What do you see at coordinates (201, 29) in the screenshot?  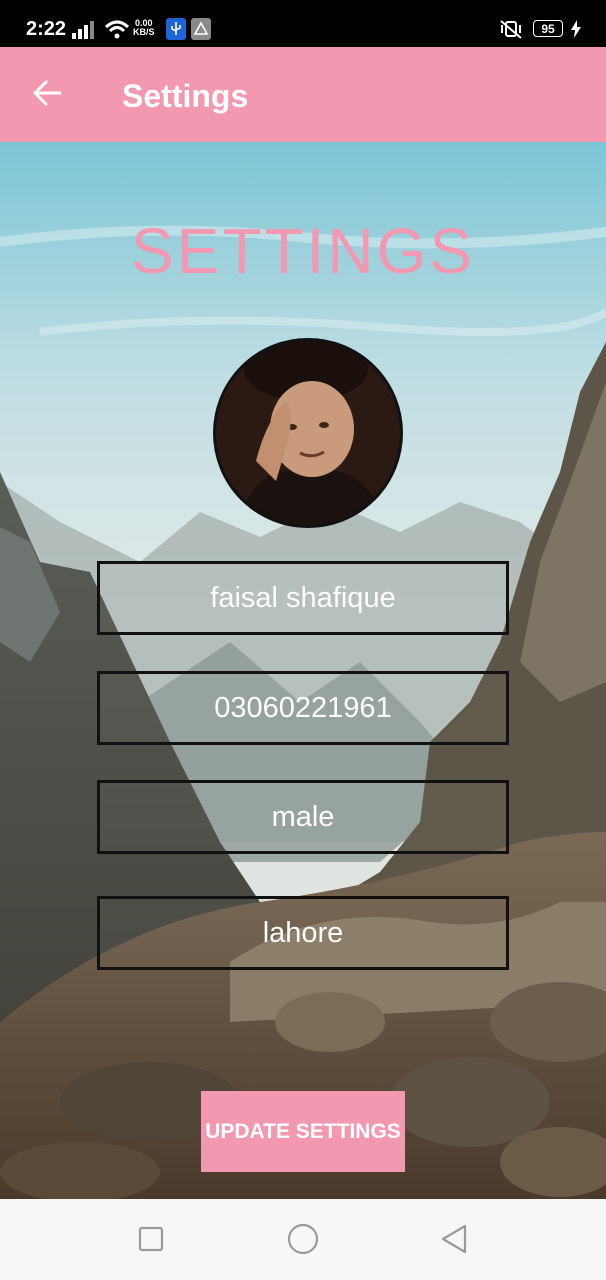 I see `app-notification-icon` at bounding box center [201, 29].